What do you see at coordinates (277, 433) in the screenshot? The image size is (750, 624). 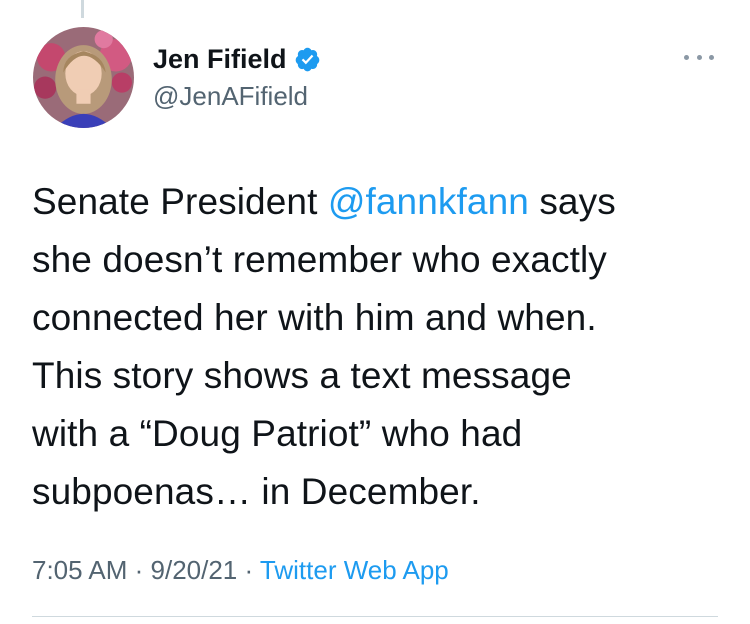 I see `tweet-line: with a “Doug Patriot” who had` at bounding box center [277, 433].